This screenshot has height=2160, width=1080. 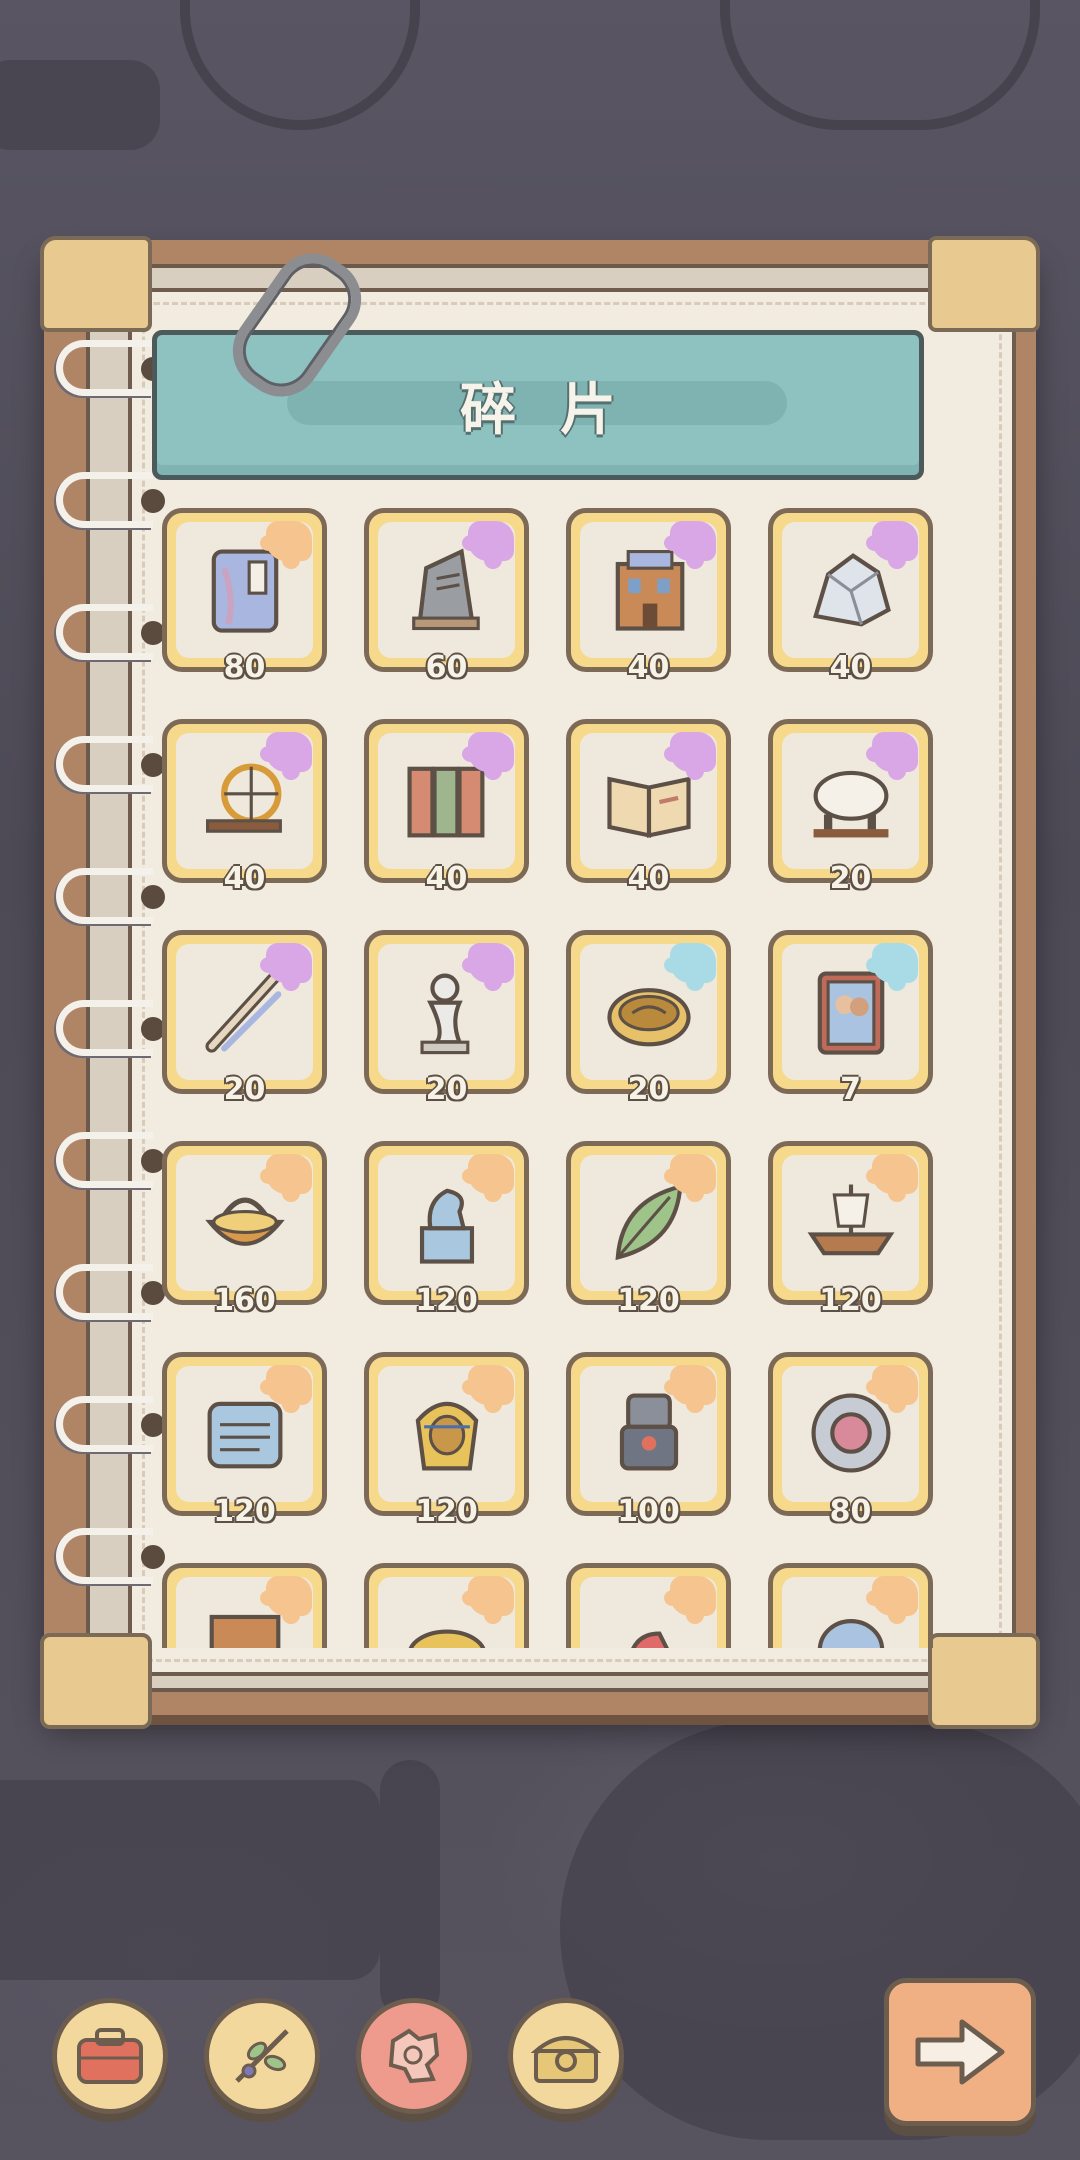 I want to click on toolbox-icon, so click(x=110, y=2056).